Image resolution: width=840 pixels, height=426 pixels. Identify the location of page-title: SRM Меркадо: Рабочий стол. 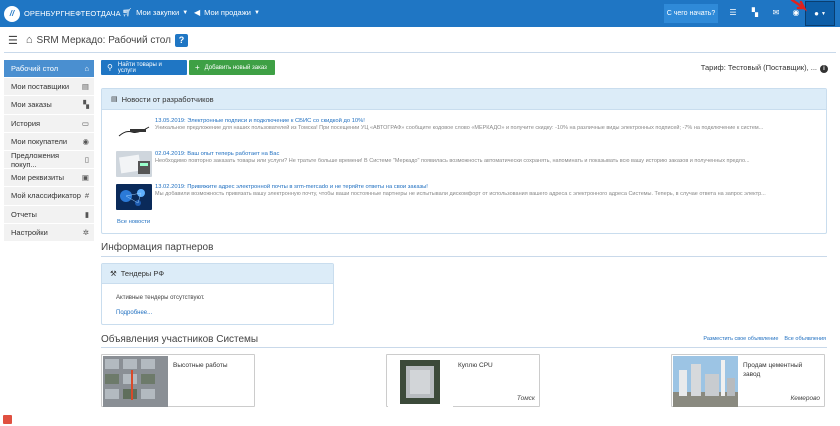
(103, 40).